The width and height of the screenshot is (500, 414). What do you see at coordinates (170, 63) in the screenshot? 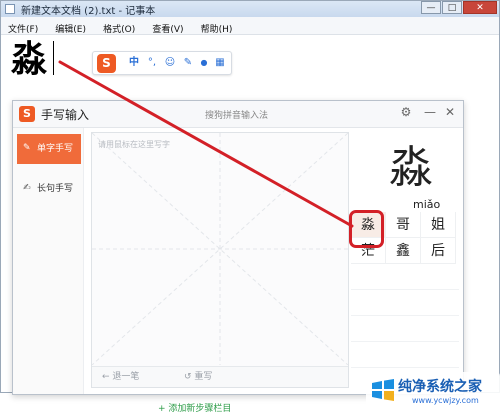
I see `emoji-icon: ☺` at bounding box center [170, 63].